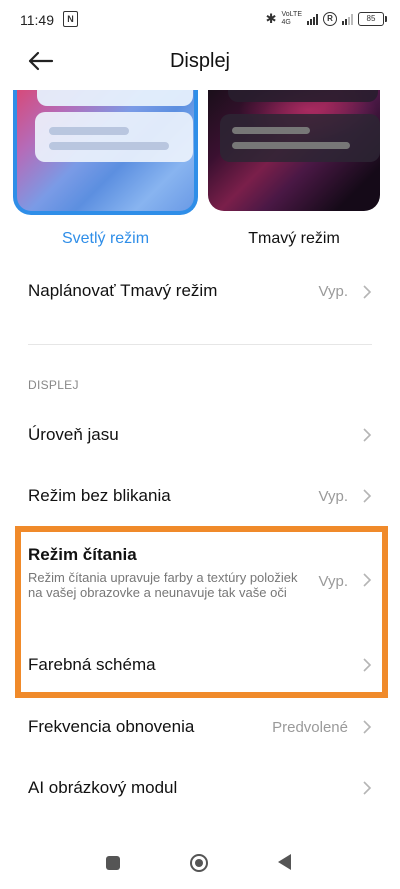  I want to click on row-title: AI obrázkový modul, so click(103, 787).